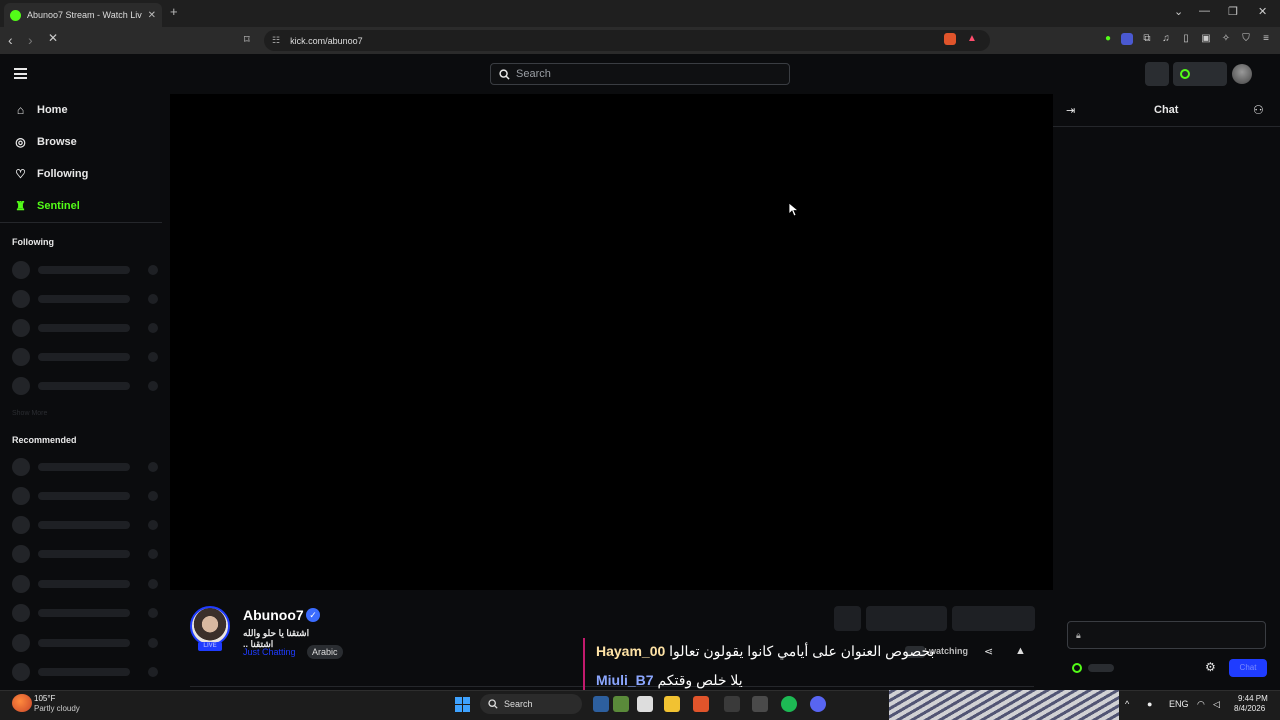 Image resolution: width=1280 pixels, height=720 pixels. I want to click on weather-description: Partly cloudy, so click(57, 708).